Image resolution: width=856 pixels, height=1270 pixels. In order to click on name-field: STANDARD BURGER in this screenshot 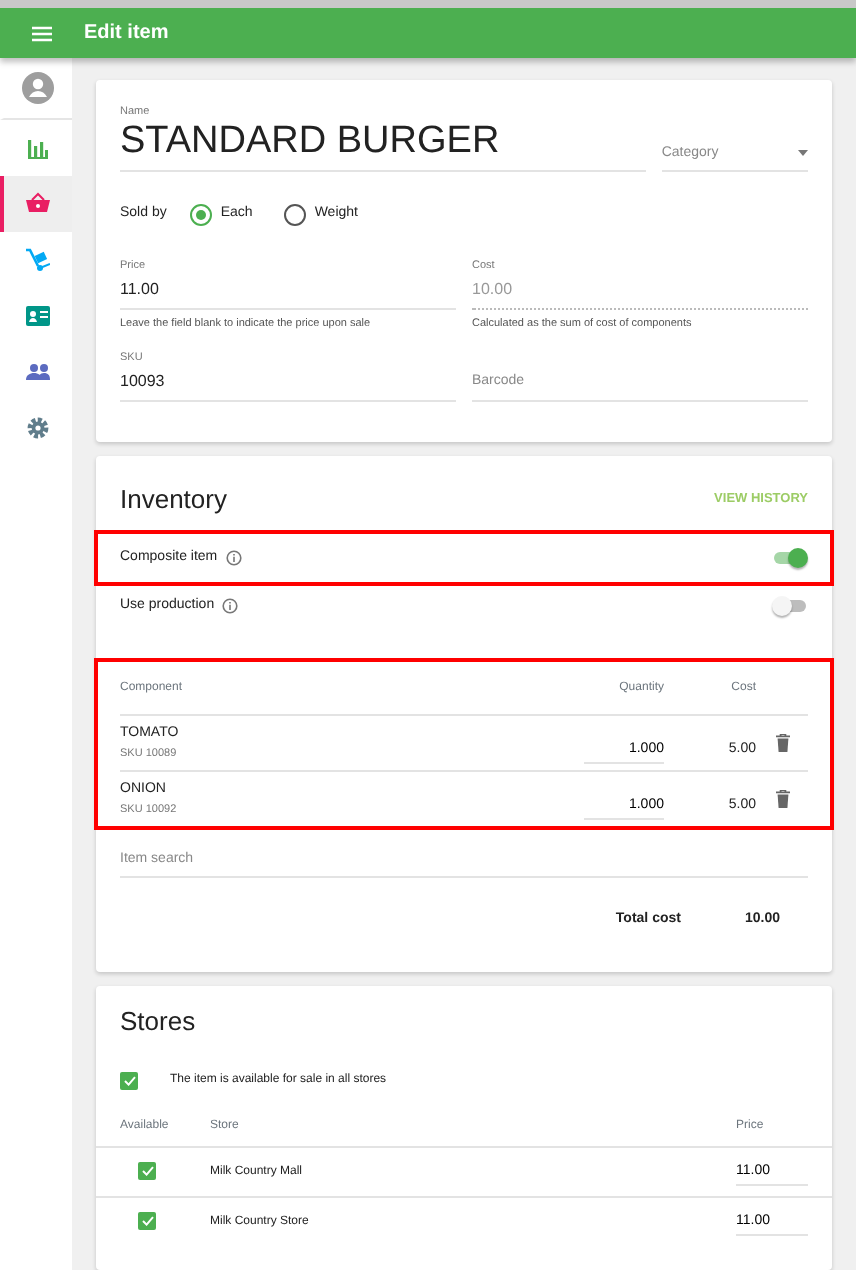, I will do `click(383, 146)`.